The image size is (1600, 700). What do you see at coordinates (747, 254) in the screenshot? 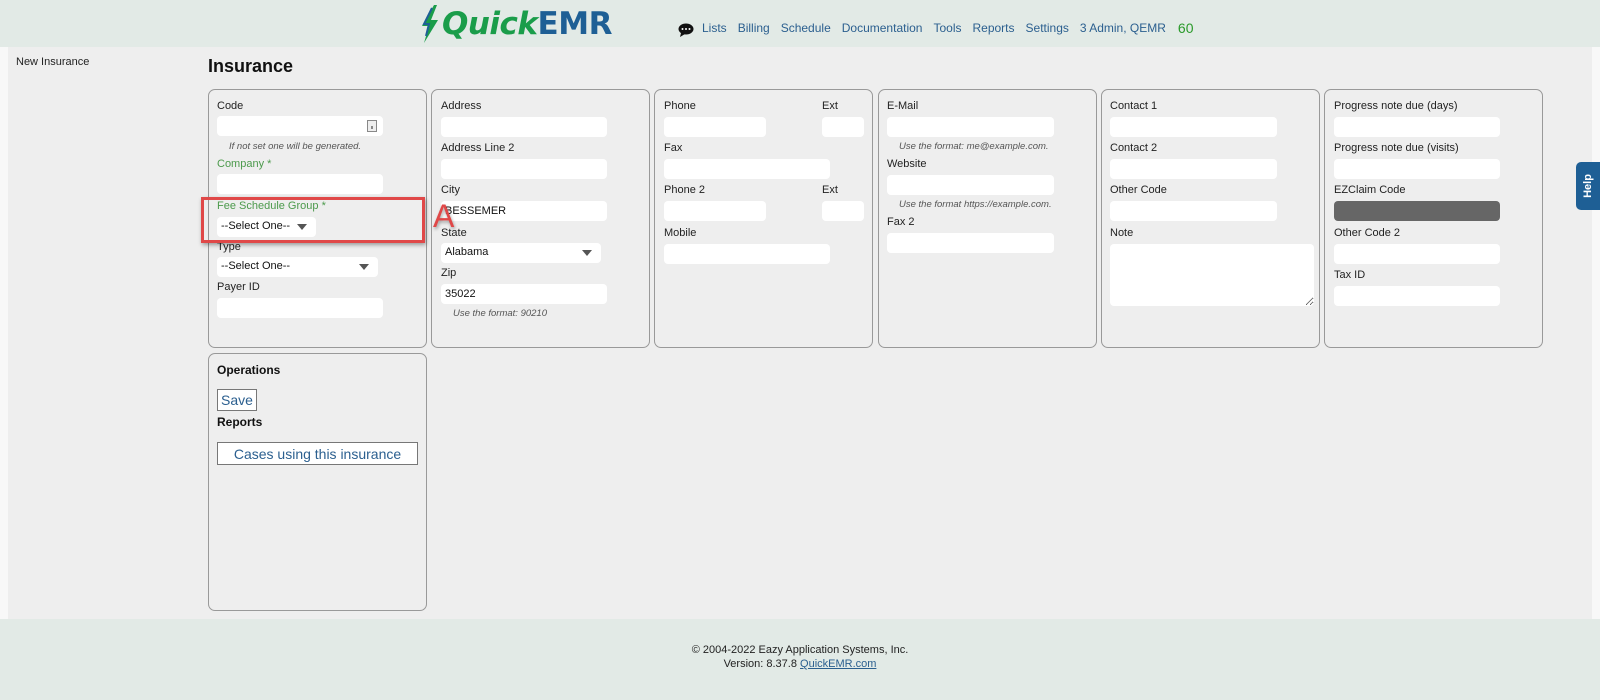
I see `mobile-input` at bounding box center [747, 254].